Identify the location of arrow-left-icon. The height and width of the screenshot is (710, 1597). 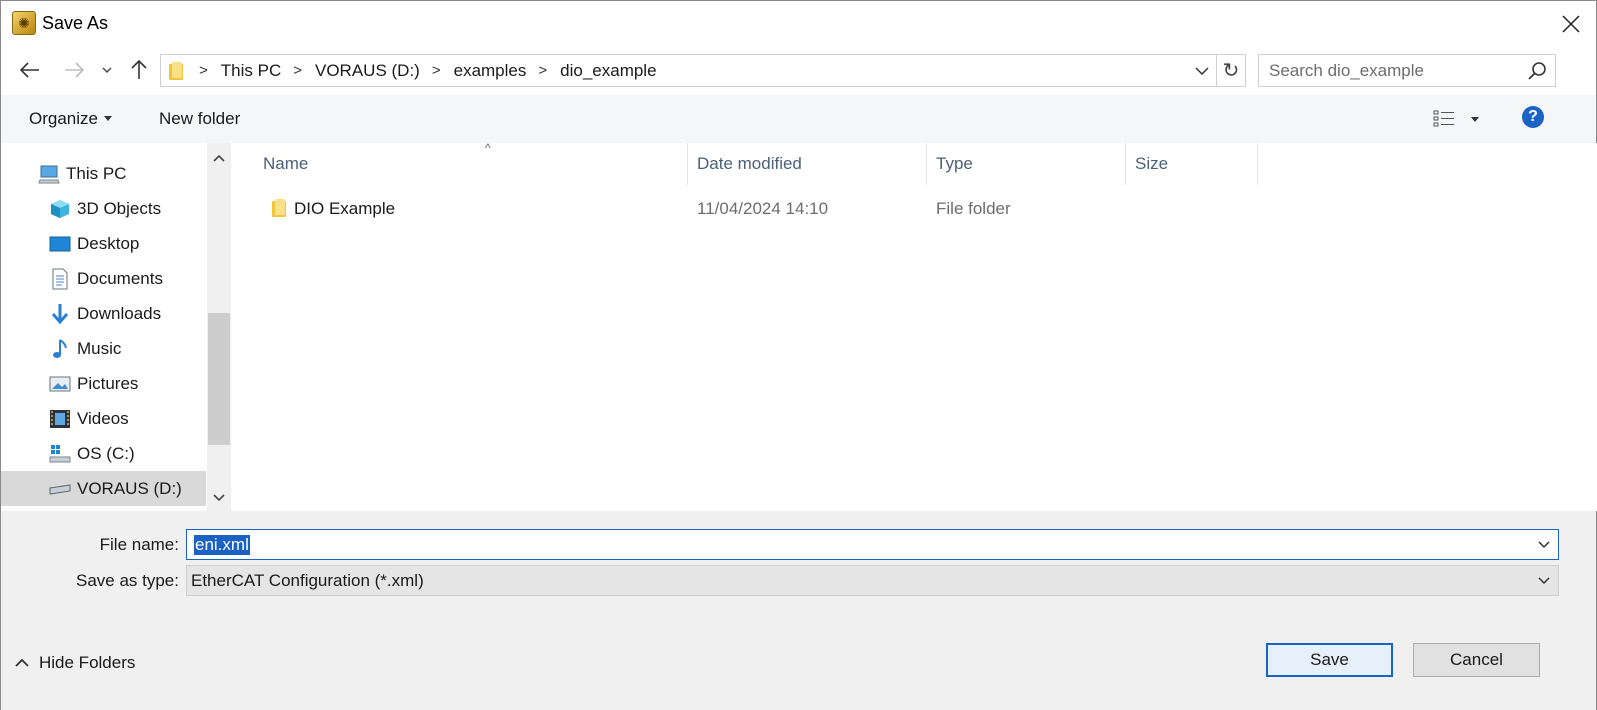
(29, 70).